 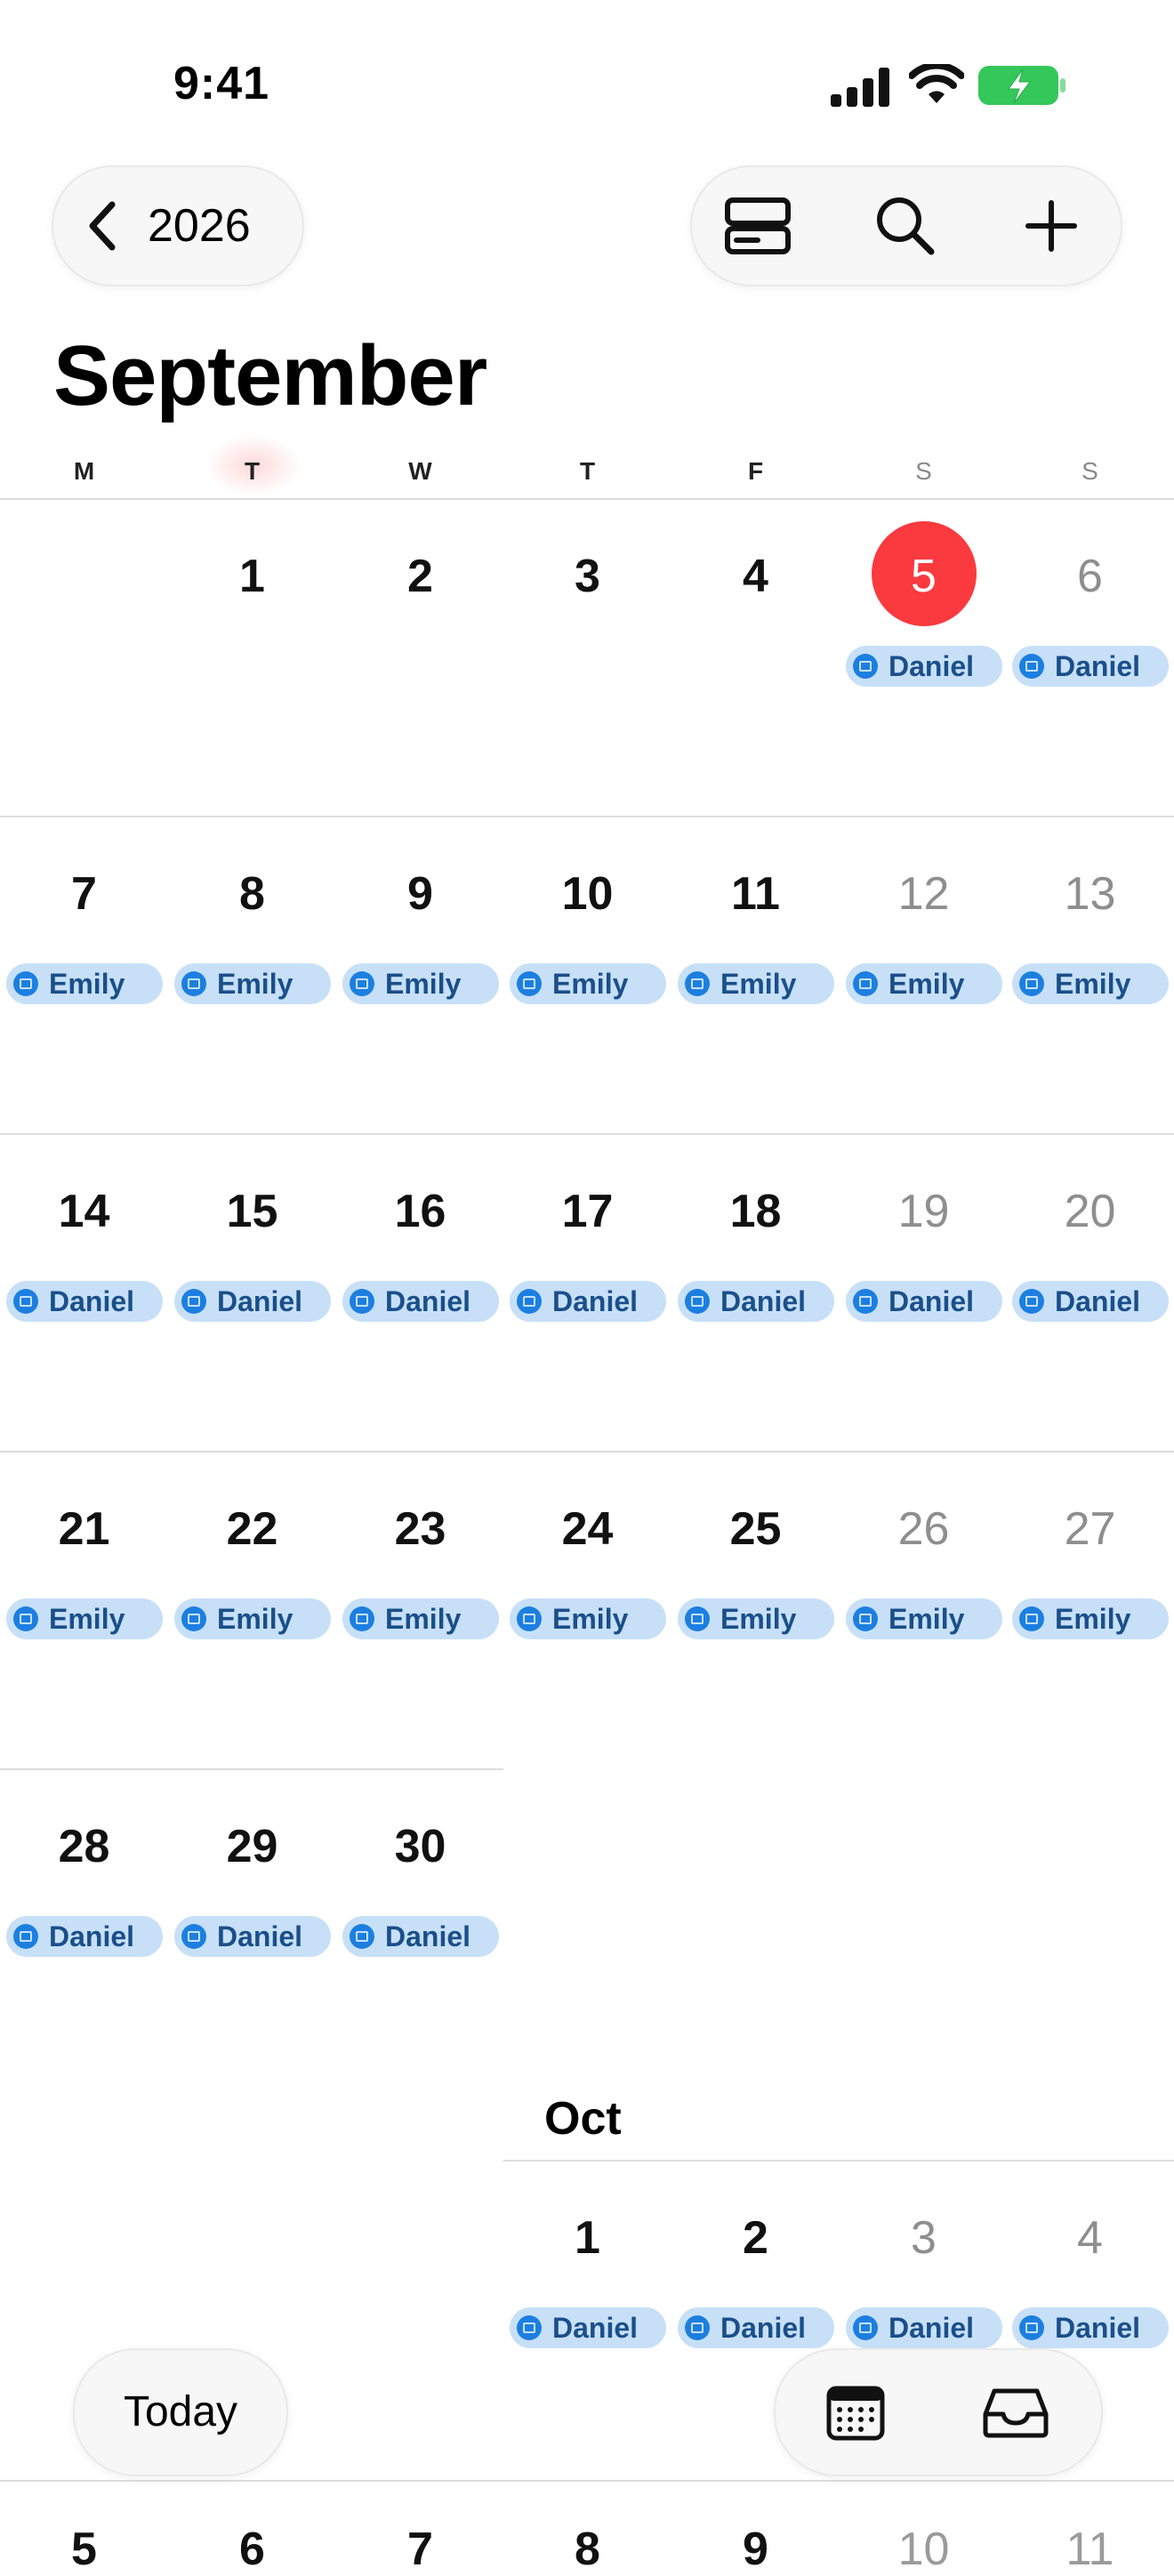 What do you see at coordinates (587, 2481) in the screenshot?
I see `week-divider` at bounding box center [587, 2481].